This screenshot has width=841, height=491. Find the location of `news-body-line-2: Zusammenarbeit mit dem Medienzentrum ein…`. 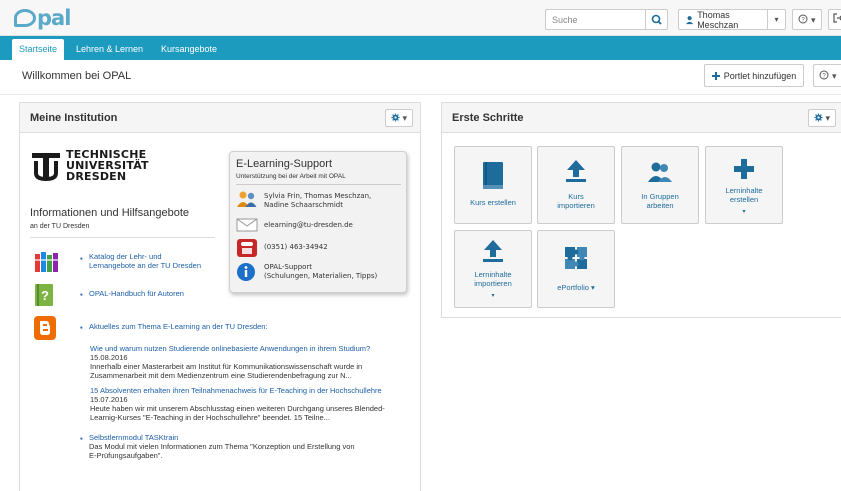

news-body-line-2: Zusammenarbeit mit dem Medienzentrum ein… is located at coordinates (221, 375).